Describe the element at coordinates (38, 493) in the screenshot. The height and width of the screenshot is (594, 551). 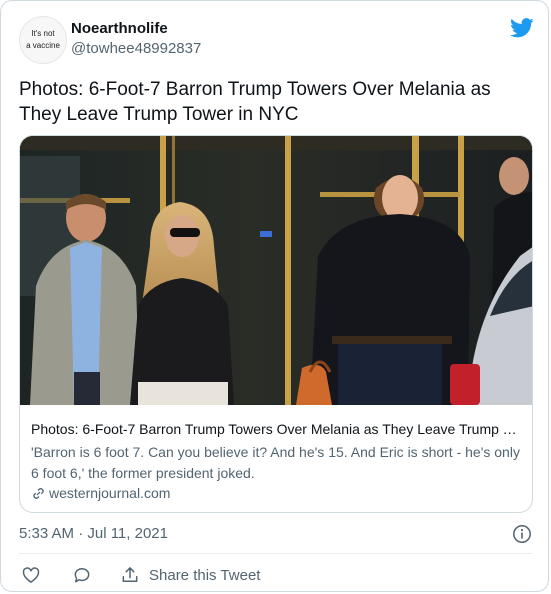
I see `link-icon` at that location.